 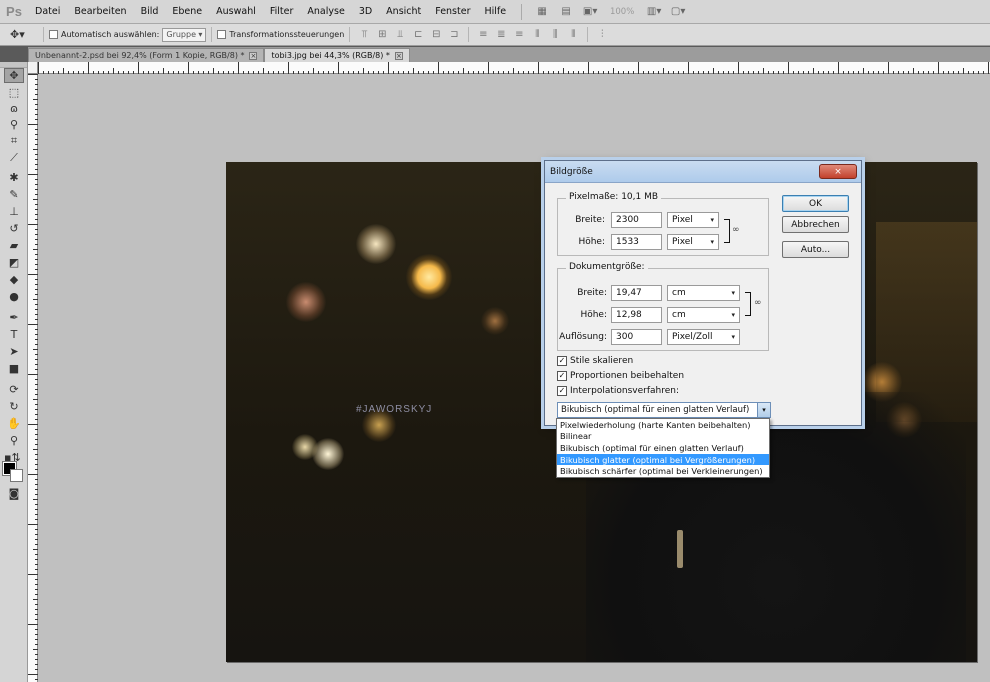 What do you see at coordinates (16, 475) in the screenshot?
I see `background-color-swatch` at bounding box center [16, 475].